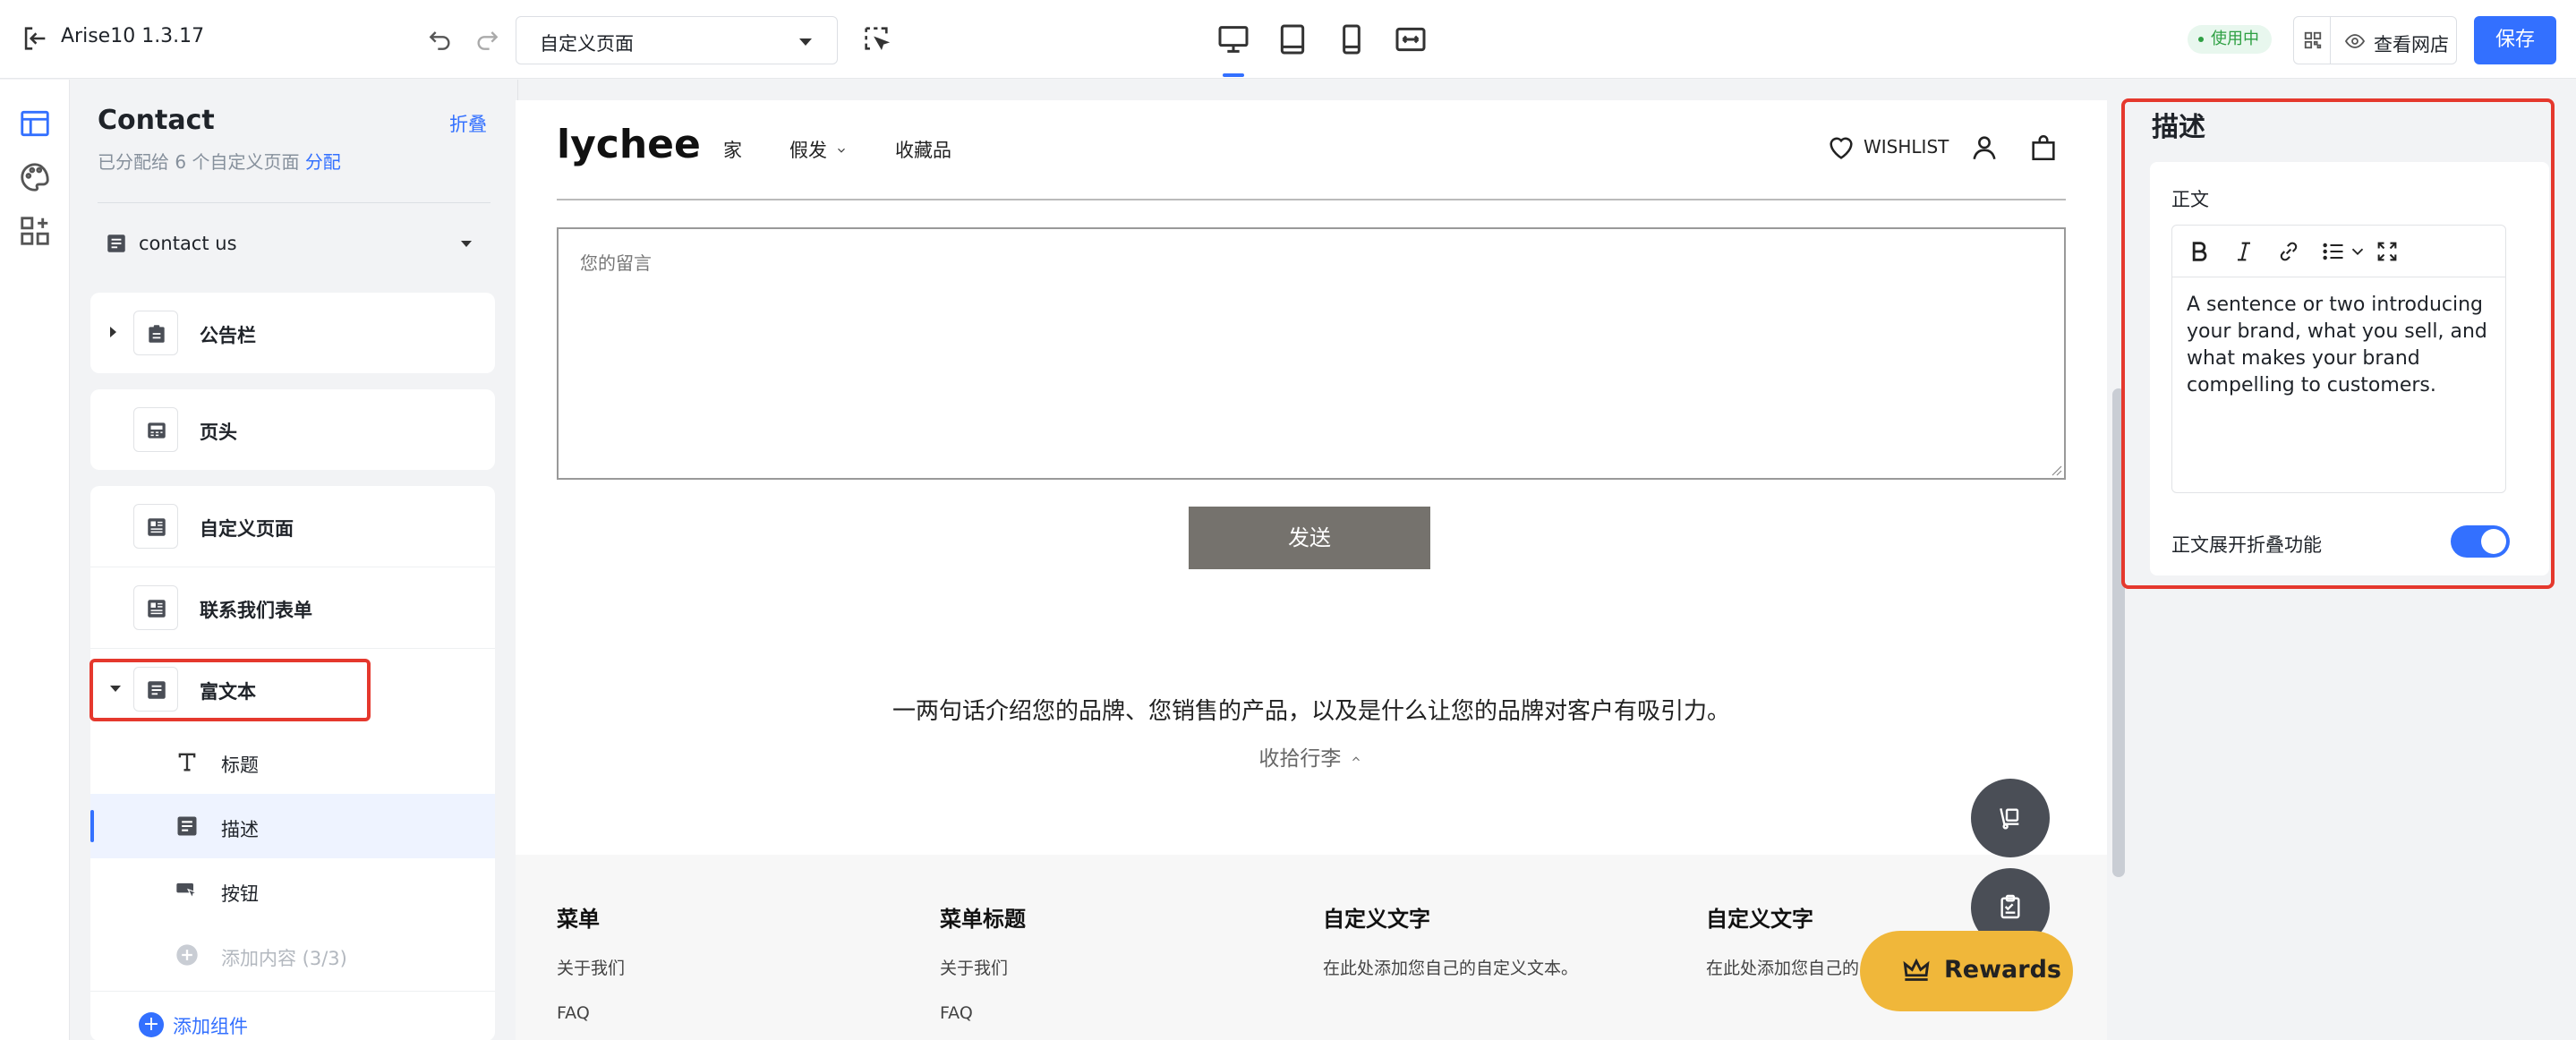  I want to click on block-item-description: 描述, so click(292, 826).